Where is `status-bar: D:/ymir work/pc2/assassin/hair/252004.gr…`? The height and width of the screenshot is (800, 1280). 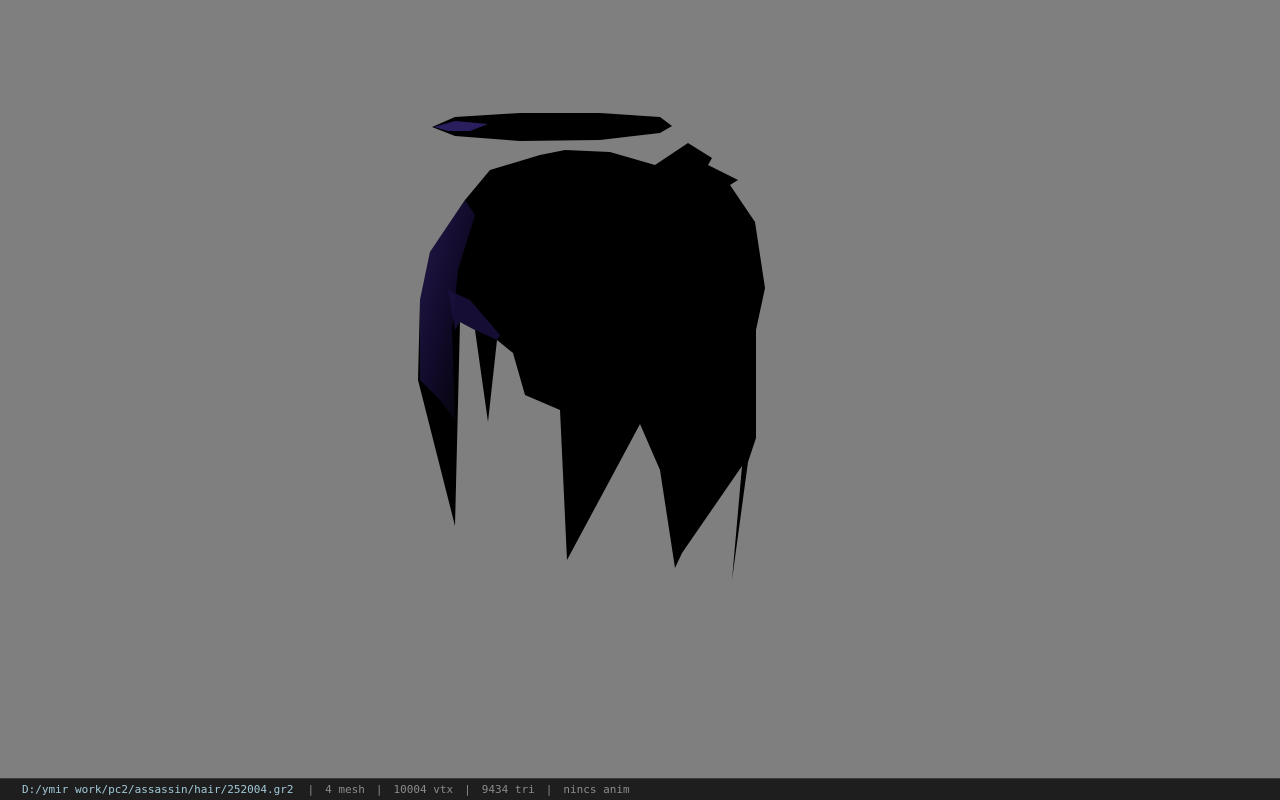
status-bar: D:/ymir work/pc2/assassin/hair/252004.gr… is located at coordinates (640, 789).